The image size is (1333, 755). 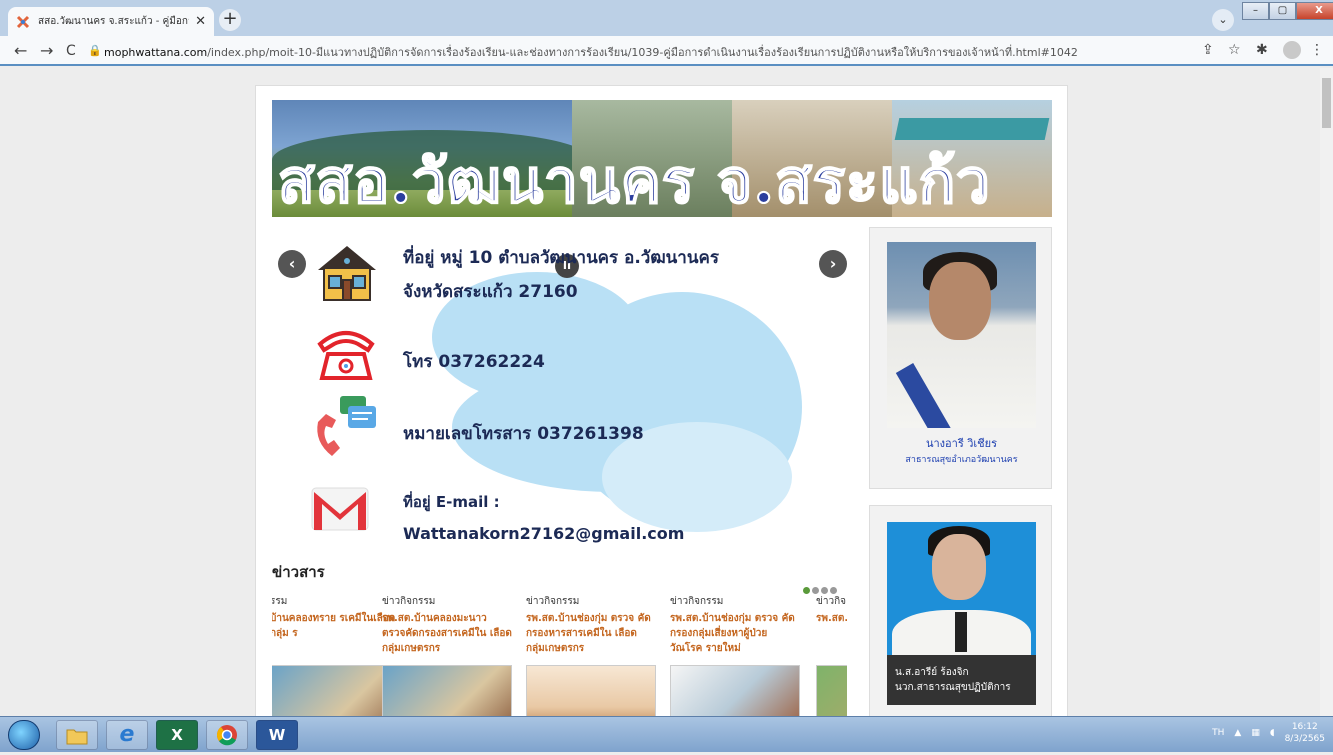 What do you see at coordinates (114, 21) in the screenshot?
I see `tab-title: สสอ.วัฒนานคร จ.สระแก้ว - คู่มือการ` at bounding box center [114, 21].